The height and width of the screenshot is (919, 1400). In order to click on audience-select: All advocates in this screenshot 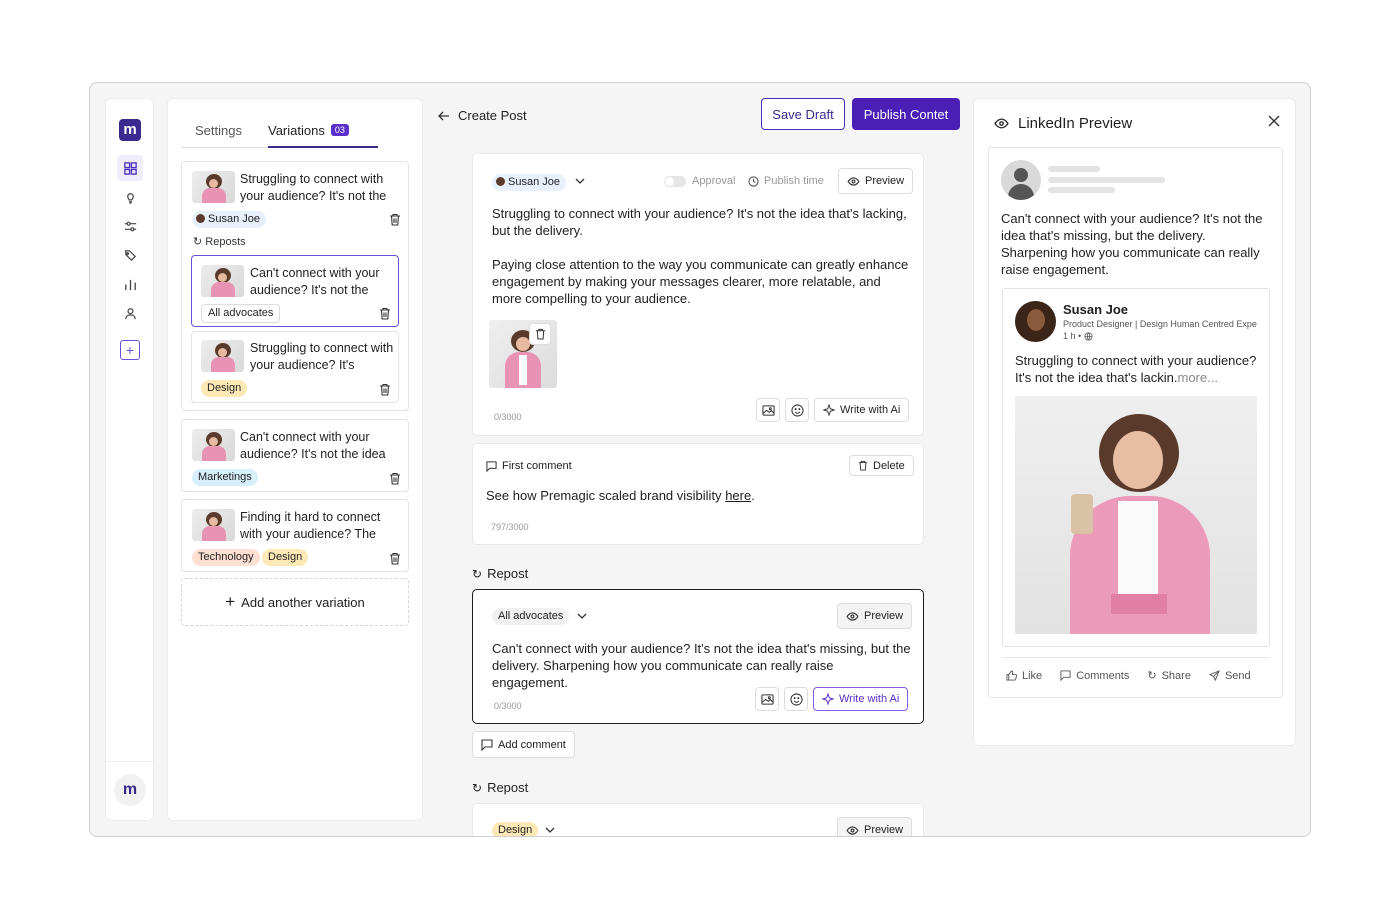, I will do `click(531, 616)`.